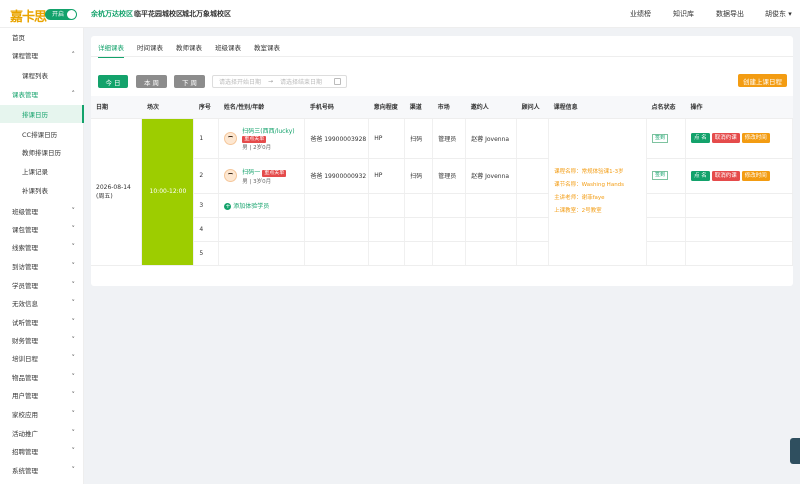 The image size is (800, 484). I want to click on sidebar-item-label: 学员管理, so click(25, 286).